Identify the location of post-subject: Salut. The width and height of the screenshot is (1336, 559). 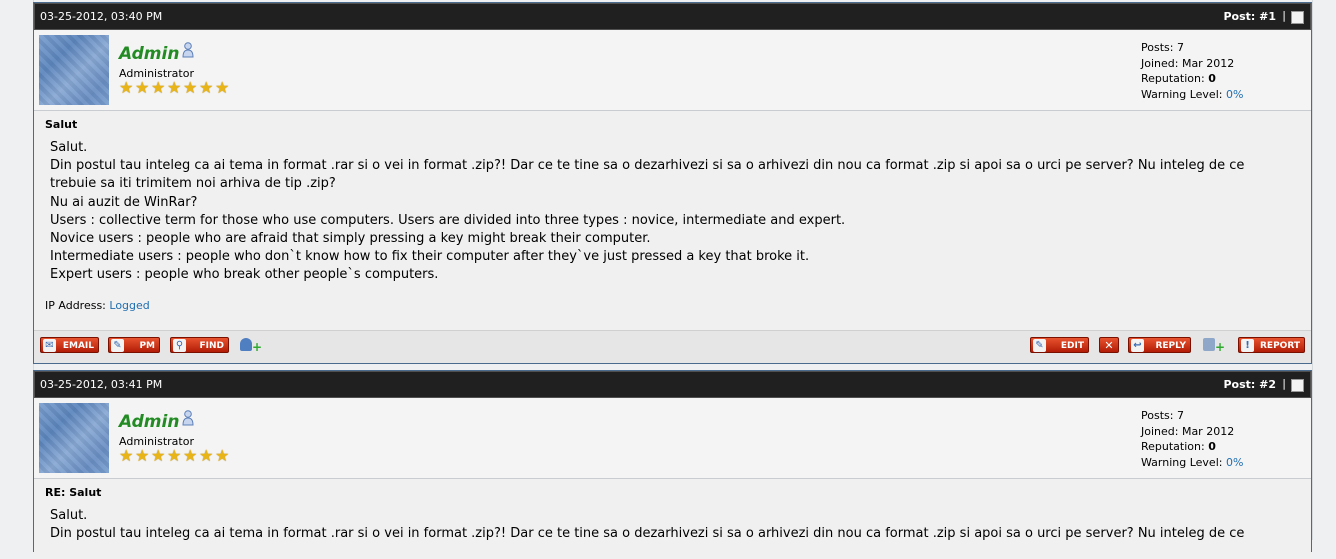
(61, 124).